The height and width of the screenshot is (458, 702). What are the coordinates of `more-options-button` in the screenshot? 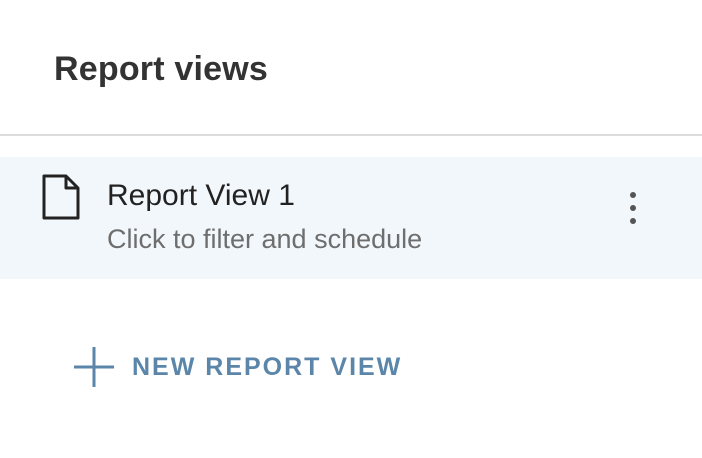 It's located at (633, 208).